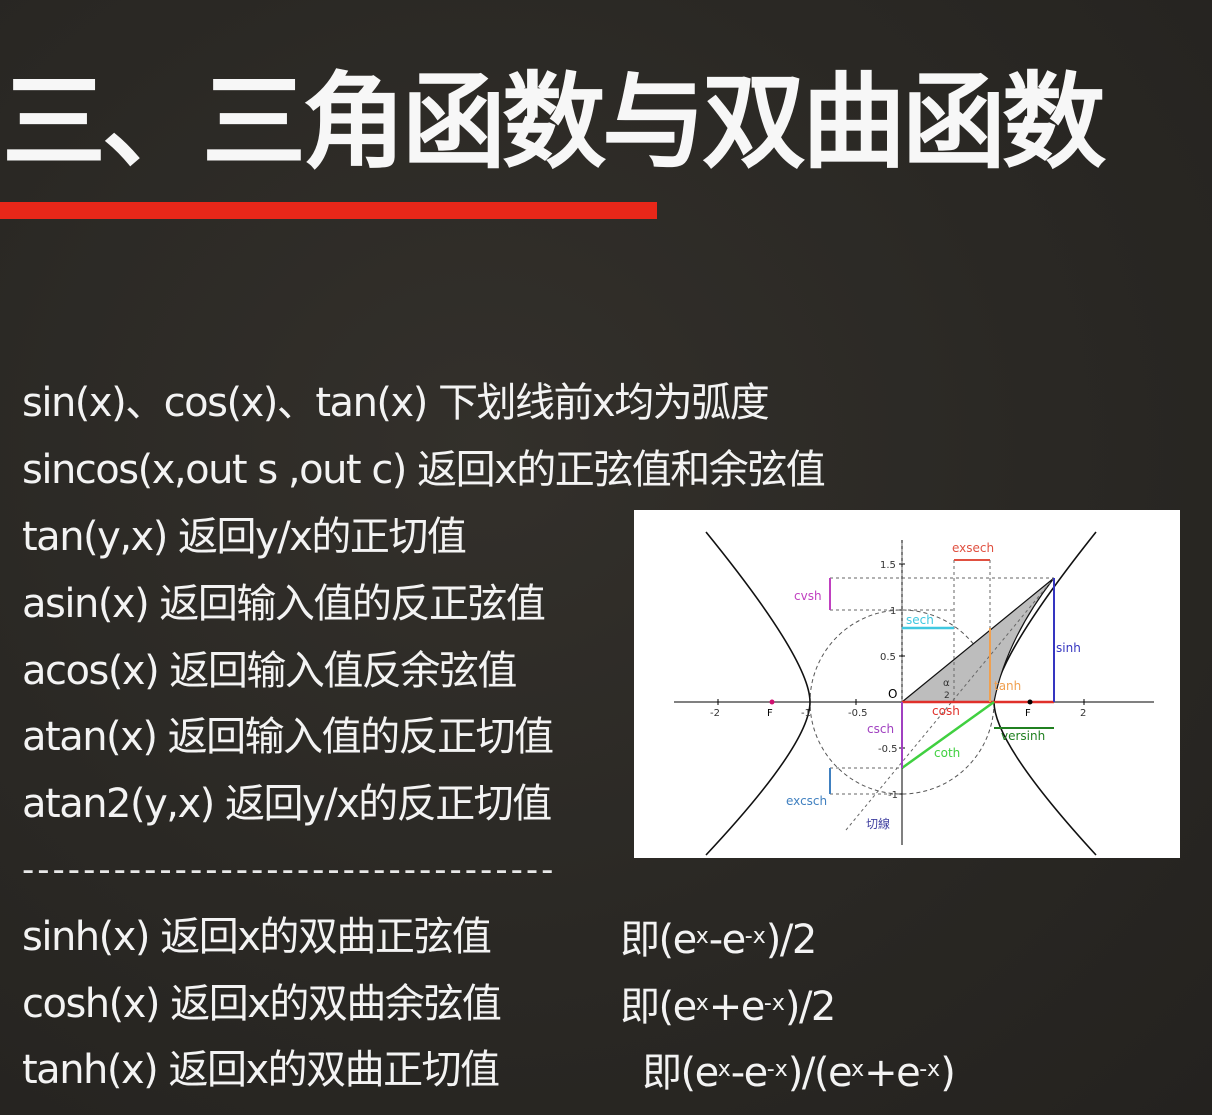 The height and width of the screenshot is (1115, 1212). Describe the element at coordinates (806, 801) in the screenshot. I see `label-excsch: excsch` at that location.